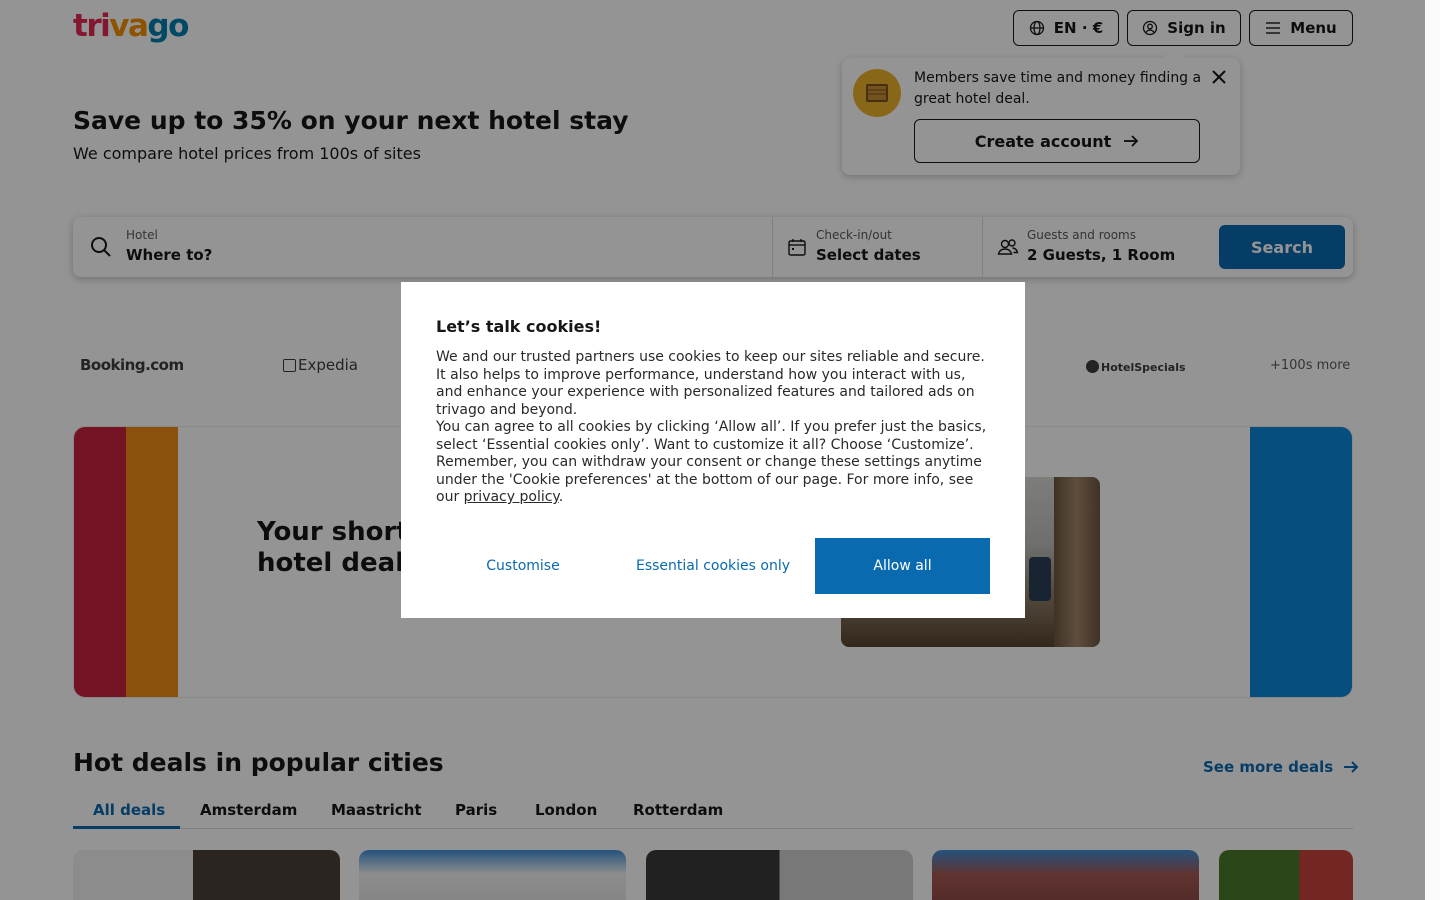 The width and height of the screenshot is (1440, 900). I want to click on allow-all-button: Allow all, so click(902, 566).